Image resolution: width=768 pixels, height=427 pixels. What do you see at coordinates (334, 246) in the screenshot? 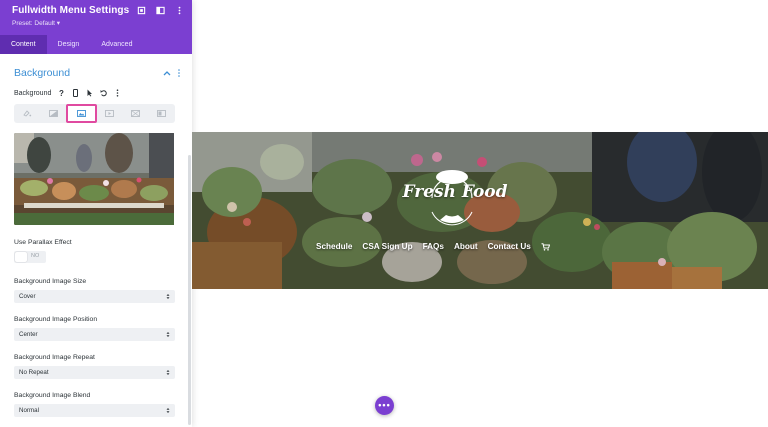
I see `nav-item-schedule: Schedule` at bounding box center [334, 246].